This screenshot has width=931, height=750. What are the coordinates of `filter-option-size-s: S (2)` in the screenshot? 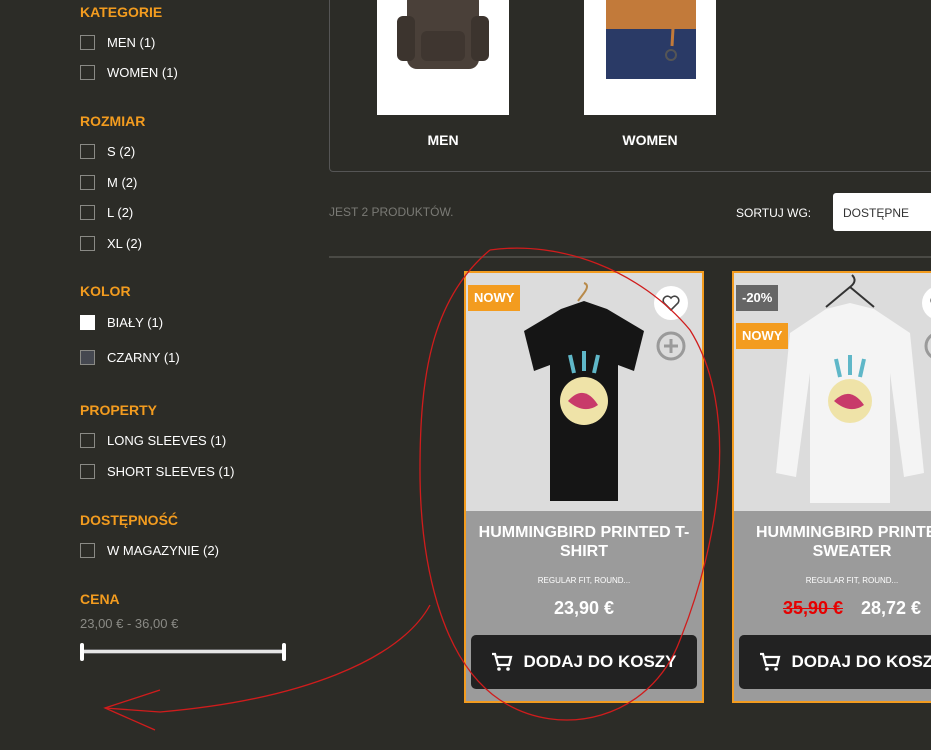 It's located at (107, 151).